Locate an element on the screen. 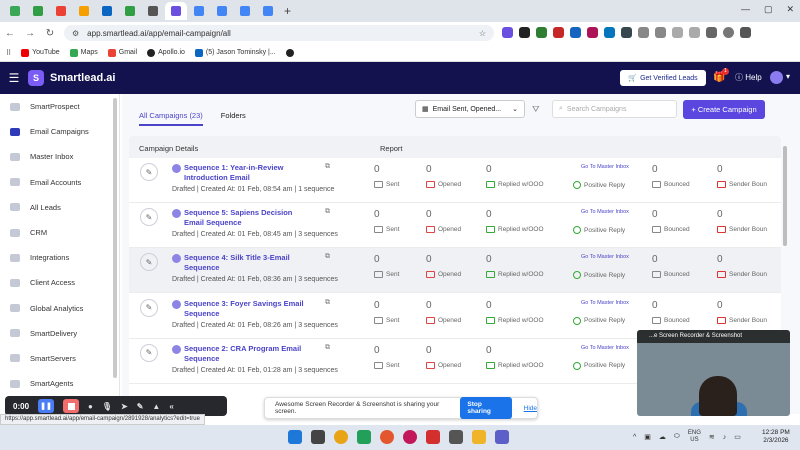 The height and width of the screenshot is (450, 800). hamburger-menu-icon: ☰ is located at coordinates (14, 78).